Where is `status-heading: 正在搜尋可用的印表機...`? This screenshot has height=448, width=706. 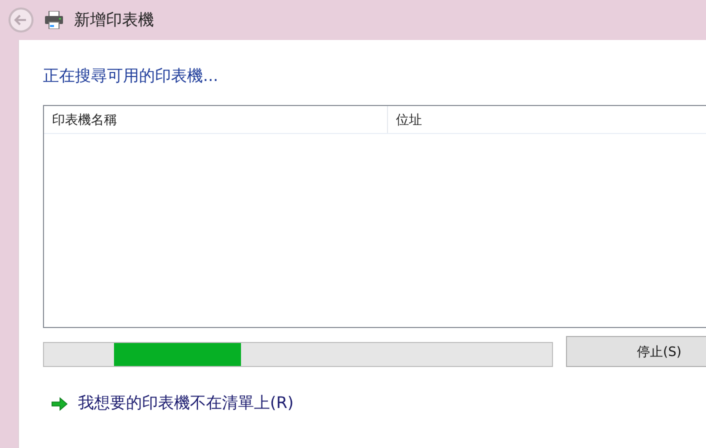
status-heading: 正在搜尋可用的印表機... is located at coordinates (131, 76).